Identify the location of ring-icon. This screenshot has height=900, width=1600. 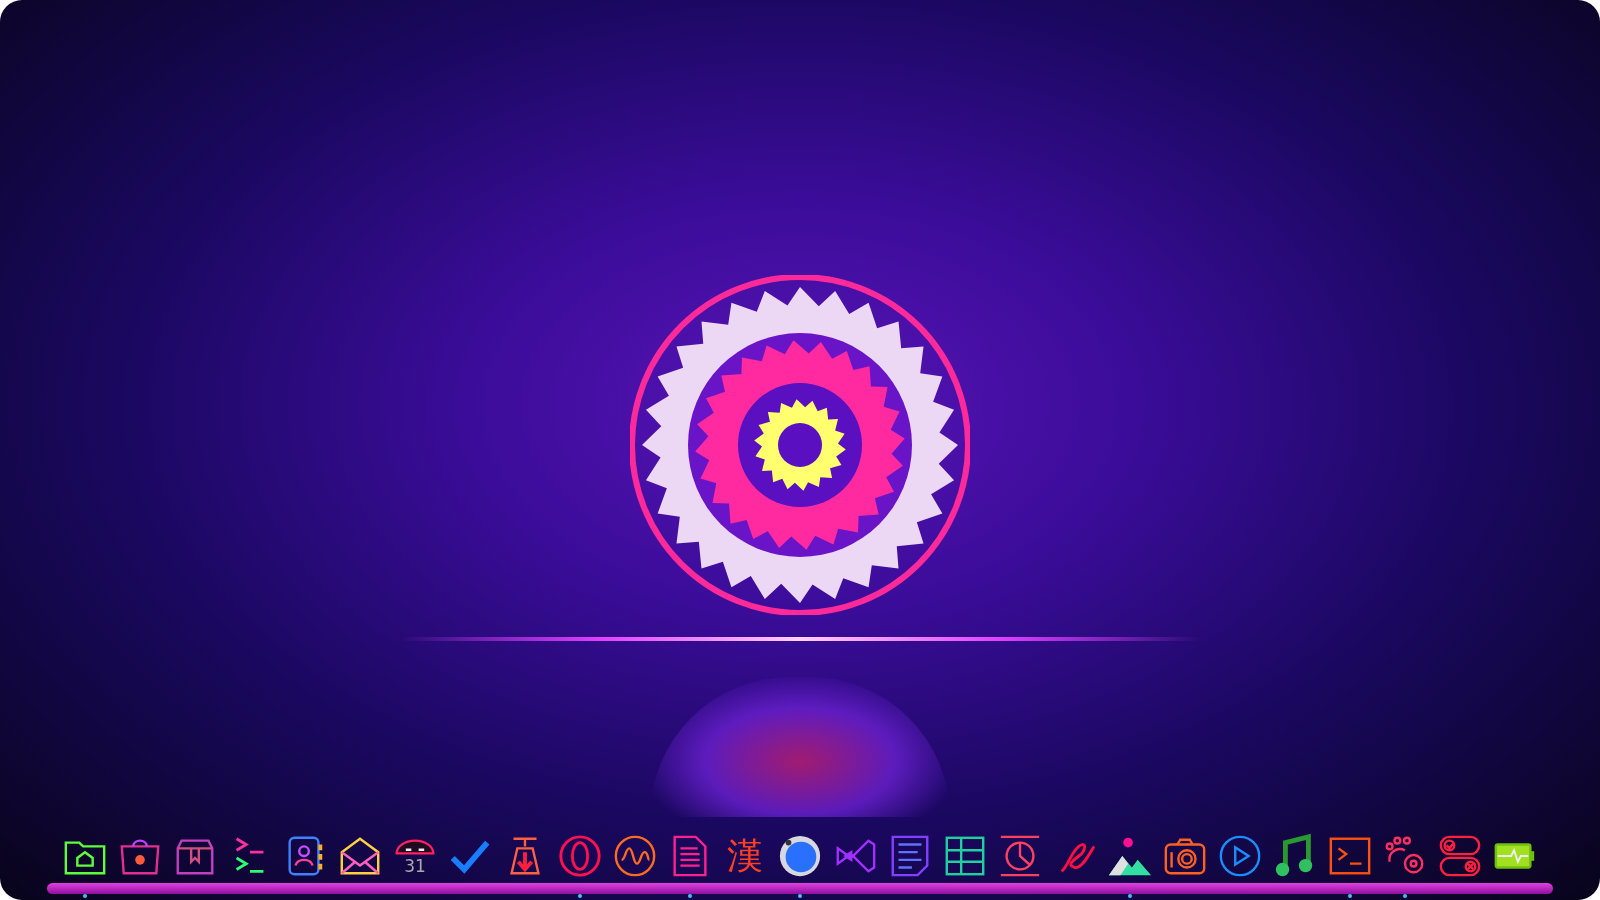
(580, 856).